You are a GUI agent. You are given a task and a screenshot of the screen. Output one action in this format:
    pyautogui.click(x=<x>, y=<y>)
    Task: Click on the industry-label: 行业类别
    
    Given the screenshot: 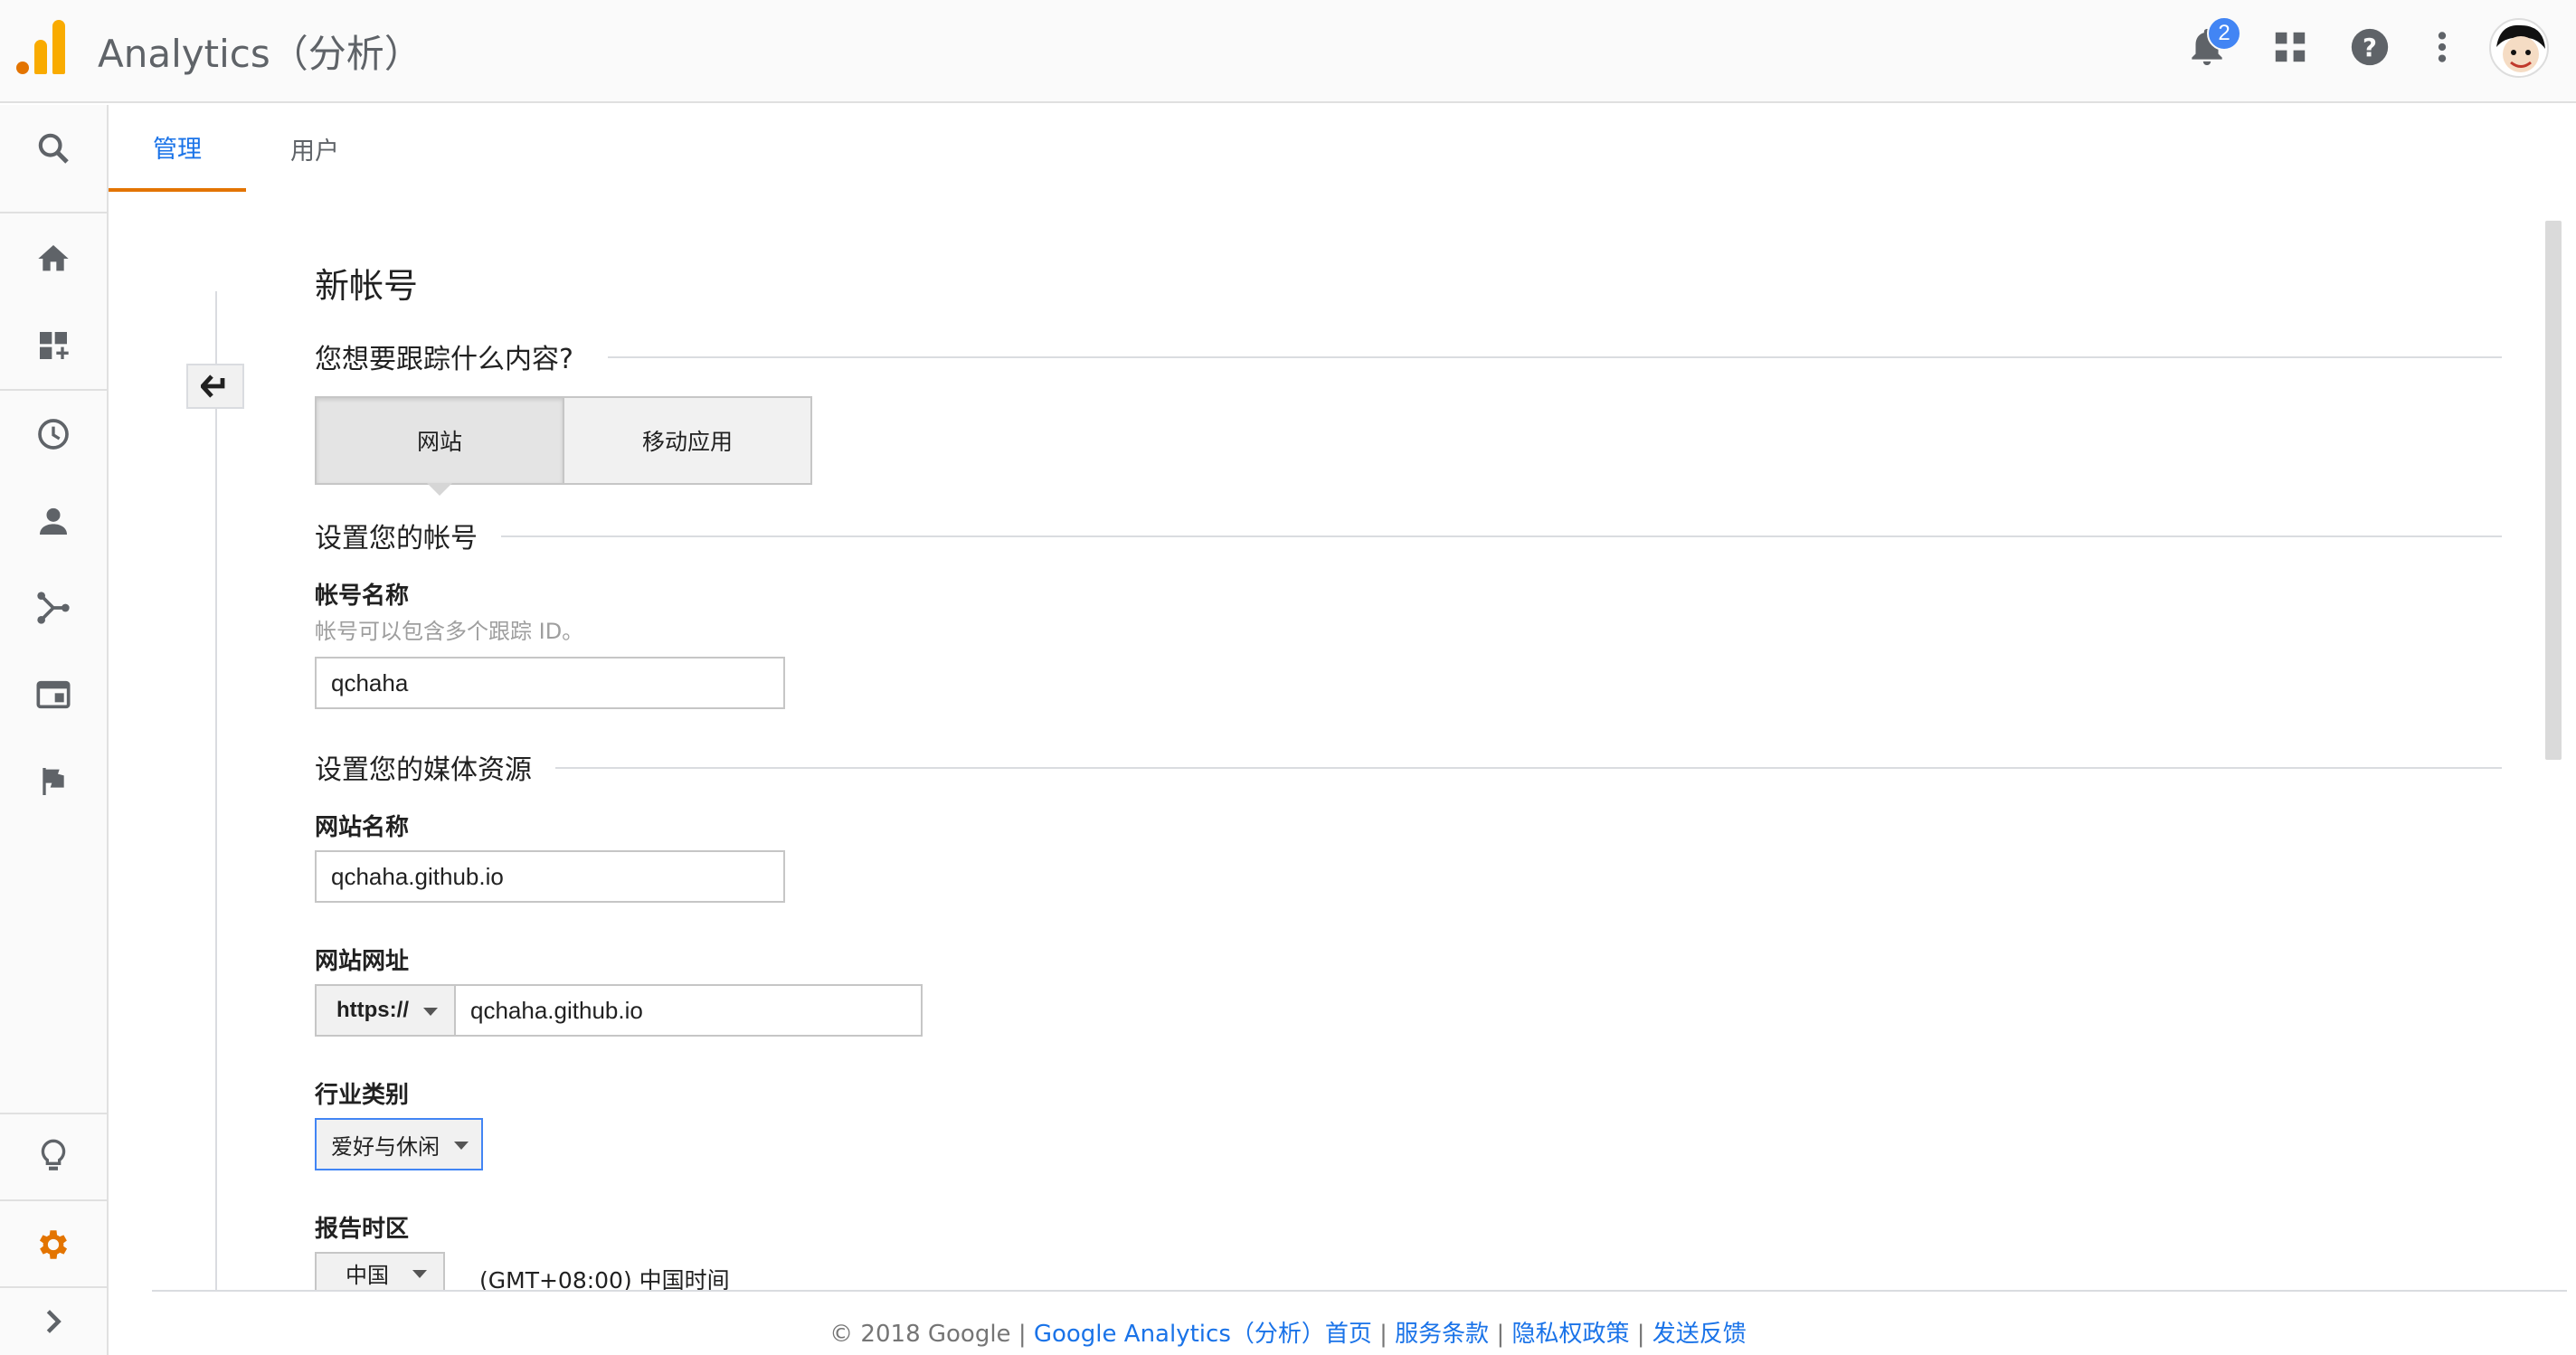 What is the action you would take?
    pyautogui.click(x=363, y=1095)
    